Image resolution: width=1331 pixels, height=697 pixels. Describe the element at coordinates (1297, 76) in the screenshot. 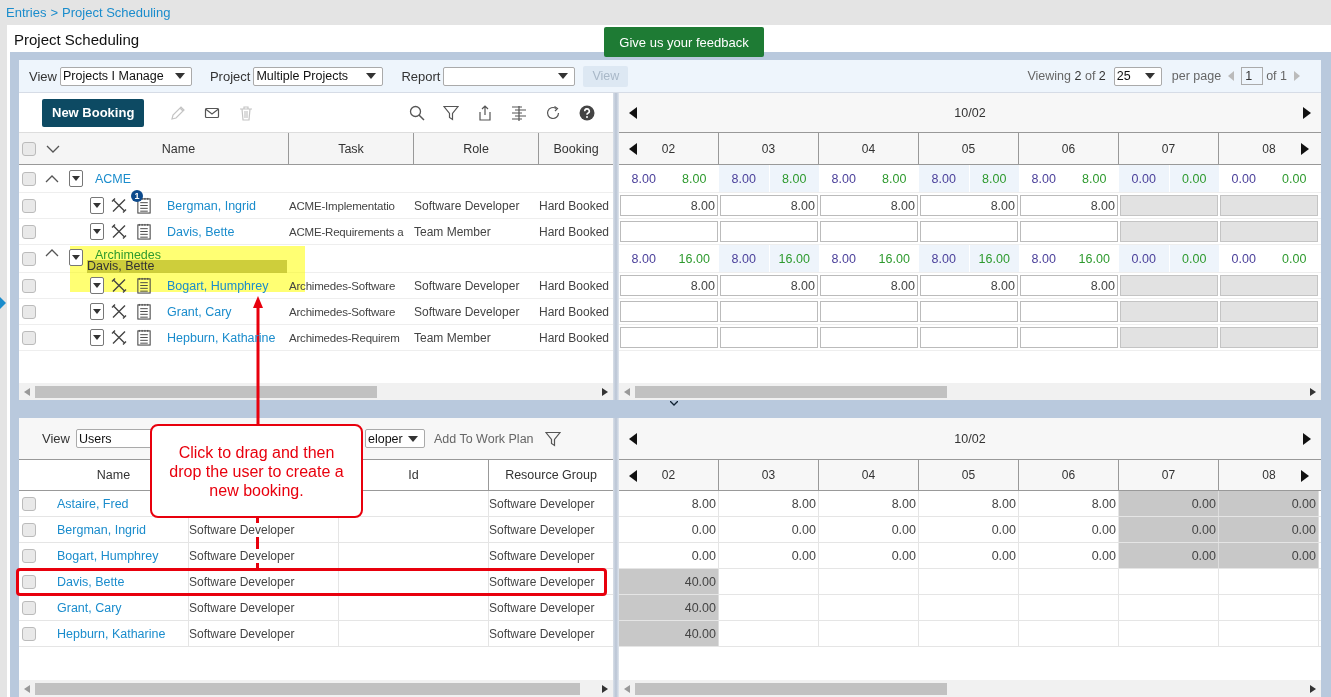

I see `next-page-icon` at that location.